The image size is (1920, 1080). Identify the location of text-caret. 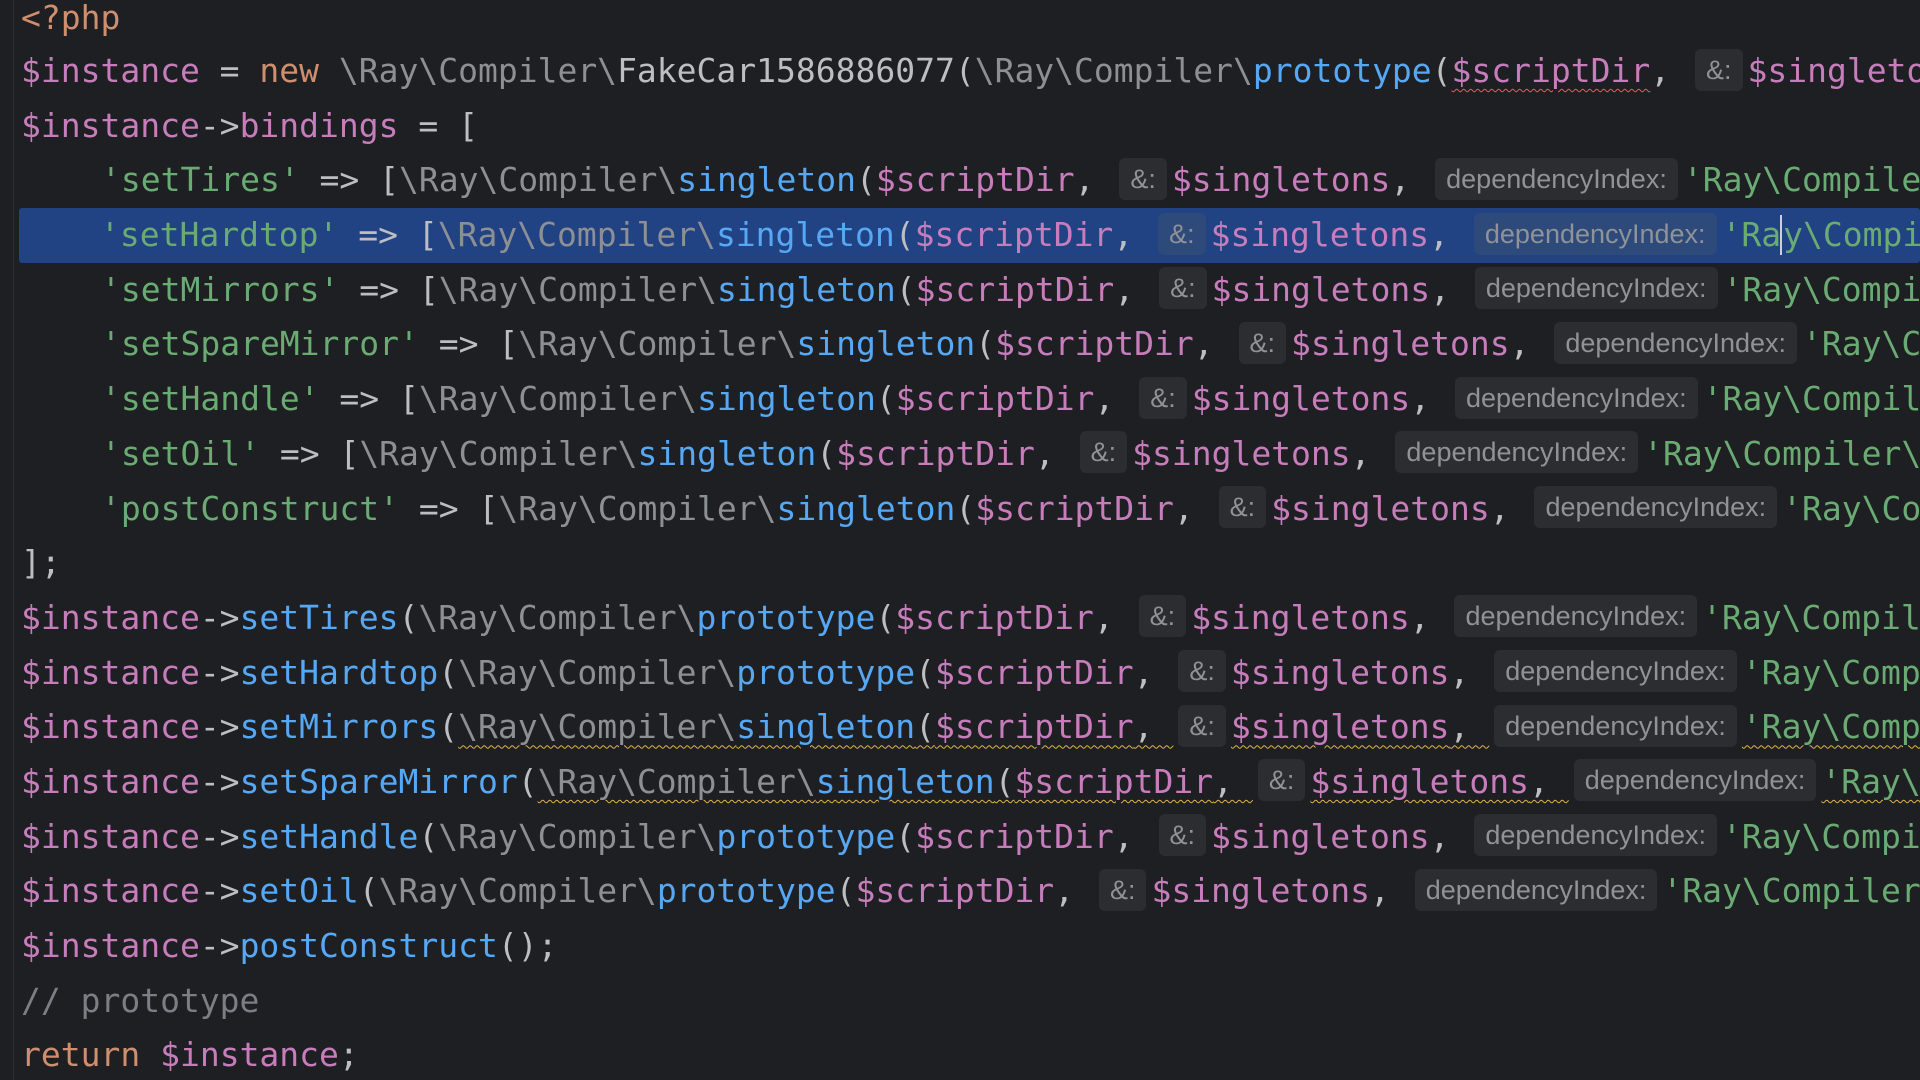
(1781, 234).